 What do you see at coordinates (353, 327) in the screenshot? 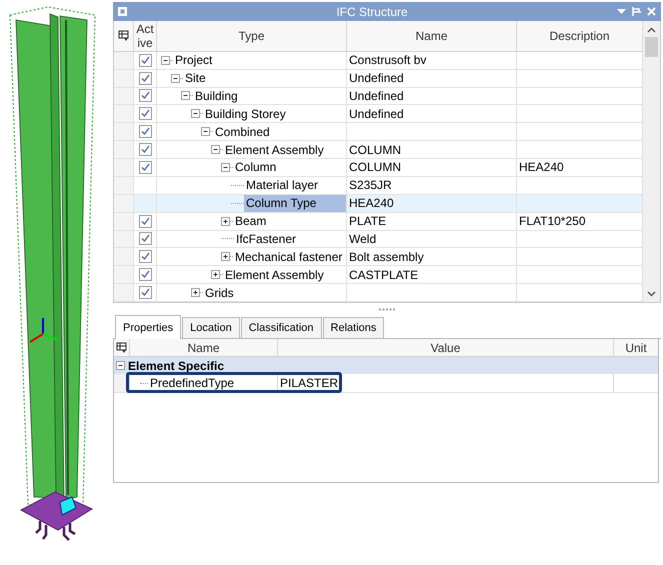
I see `tab: Relations` at bounding box center [353, 327].